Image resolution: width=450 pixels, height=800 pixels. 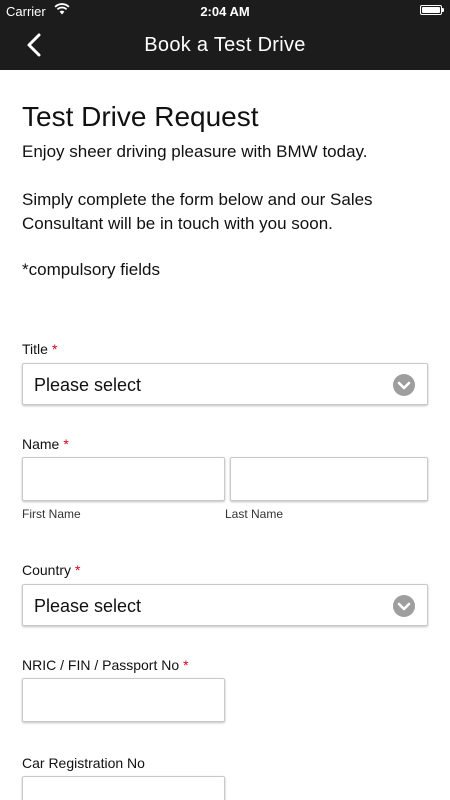 I want to click on country-label: Country *, so click(x=225, y=570).